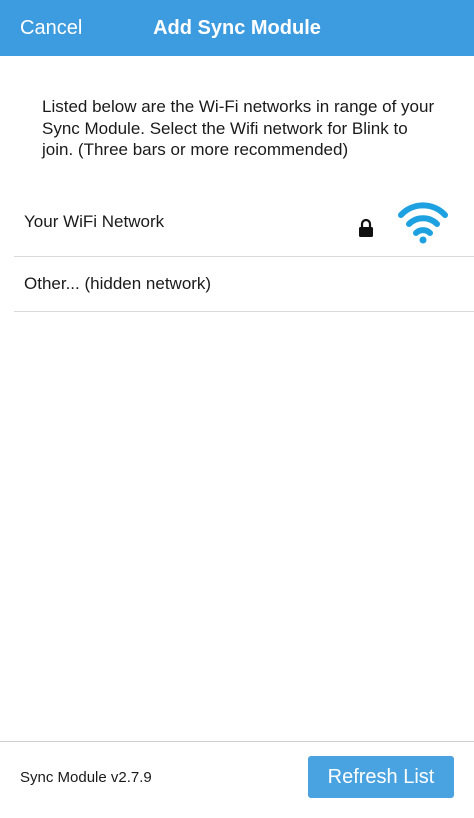 The image size is (474, 818). Describe the element at coordinates (244, 284) in the screenshot. I see `network-row-hidden: Other... (hidden network)` at that location.